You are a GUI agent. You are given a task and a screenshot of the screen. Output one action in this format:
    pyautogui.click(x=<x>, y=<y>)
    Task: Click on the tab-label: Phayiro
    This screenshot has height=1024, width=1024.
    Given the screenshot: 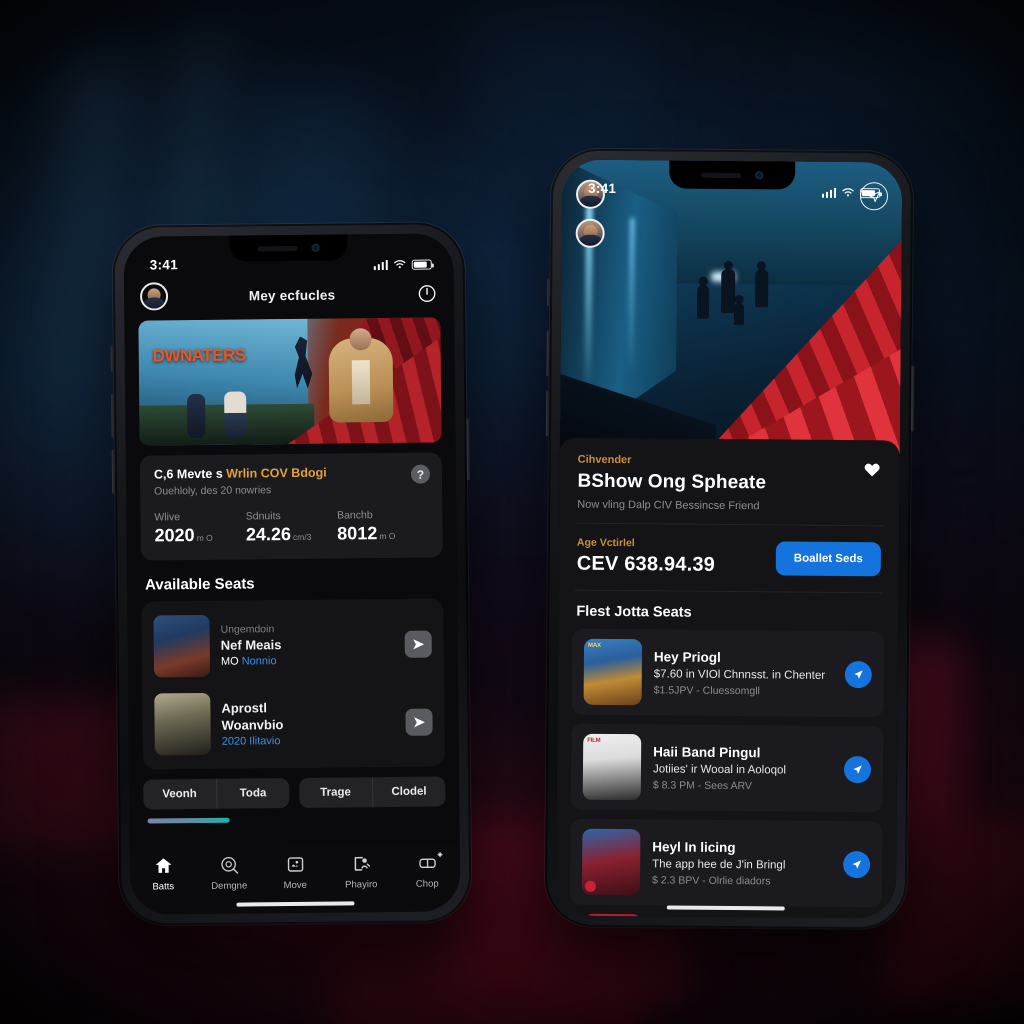 What is the action you would take?
    pyautogui.click(x=361, y=885)
    